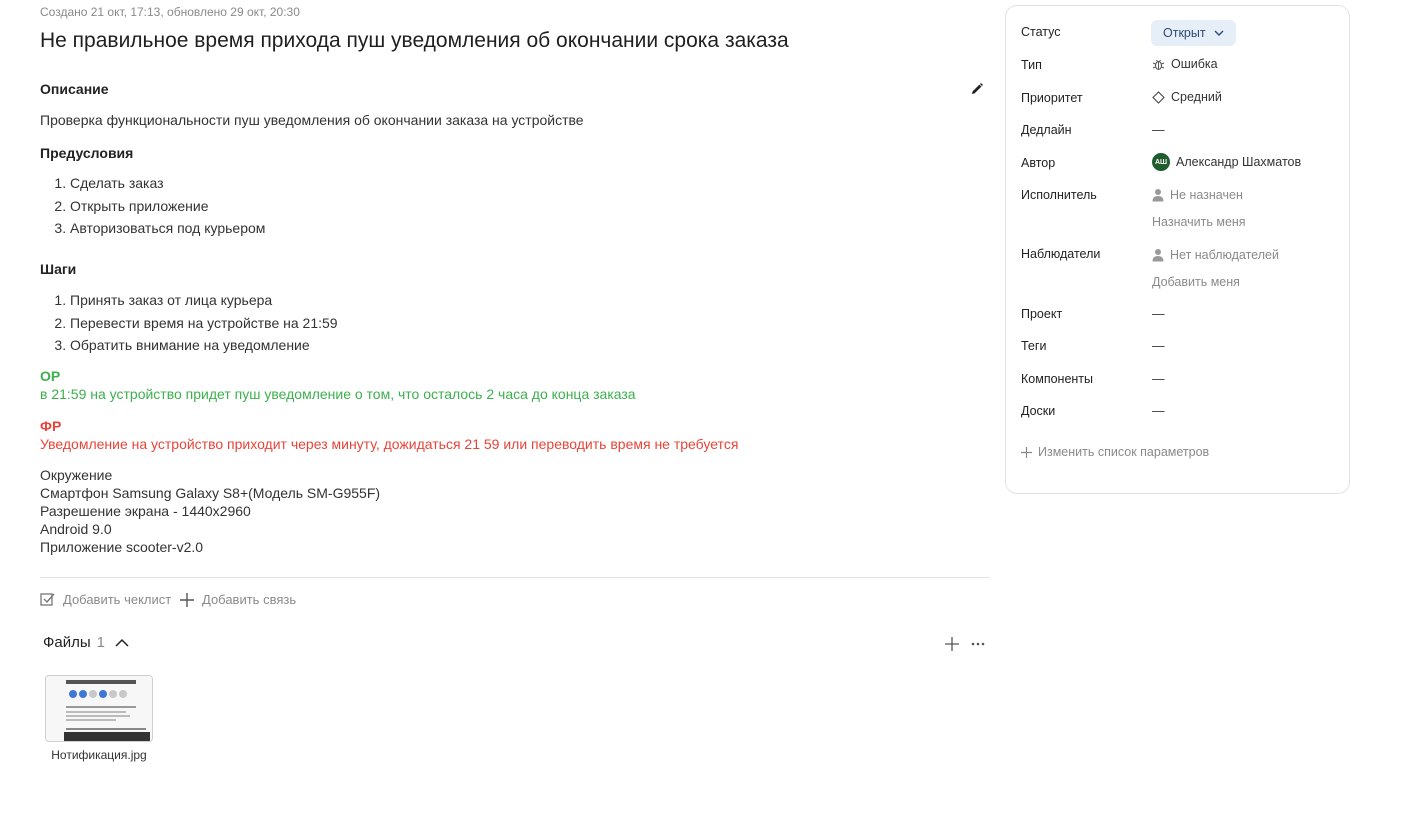 Image resolution: width=1406 pixels, height=825 pixels. I want to click on add-checklist-button: Добавить чеклист, so click(105, 599).